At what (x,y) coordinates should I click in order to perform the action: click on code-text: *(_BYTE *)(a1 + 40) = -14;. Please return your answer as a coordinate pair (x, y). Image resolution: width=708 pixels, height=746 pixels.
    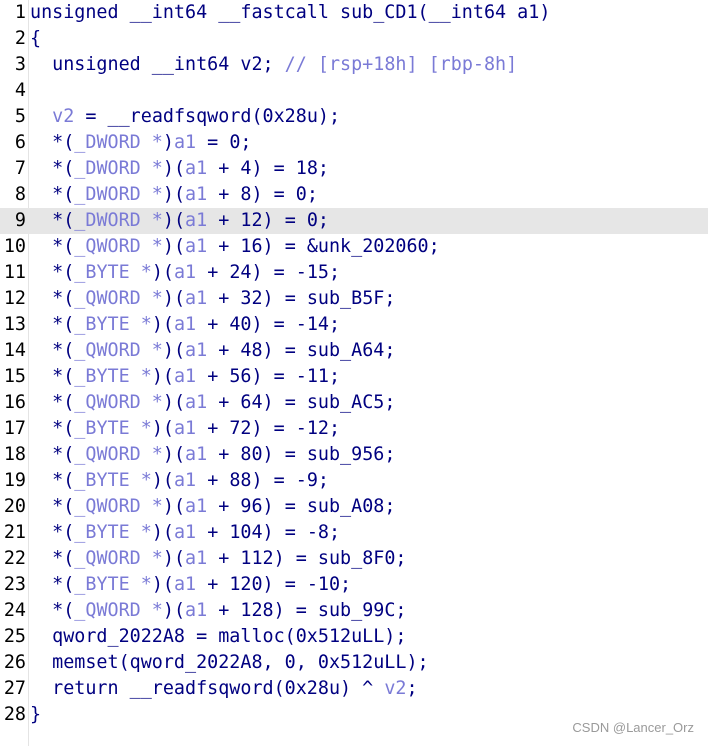
    Looking at the image, I should click on (185, 325).